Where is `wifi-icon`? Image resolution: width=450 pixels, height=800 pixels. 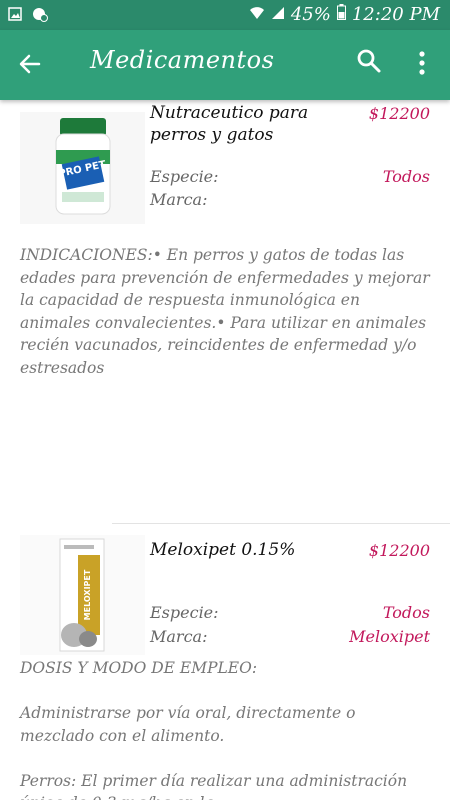
wifi-icon is located at coordinates (257, 14).